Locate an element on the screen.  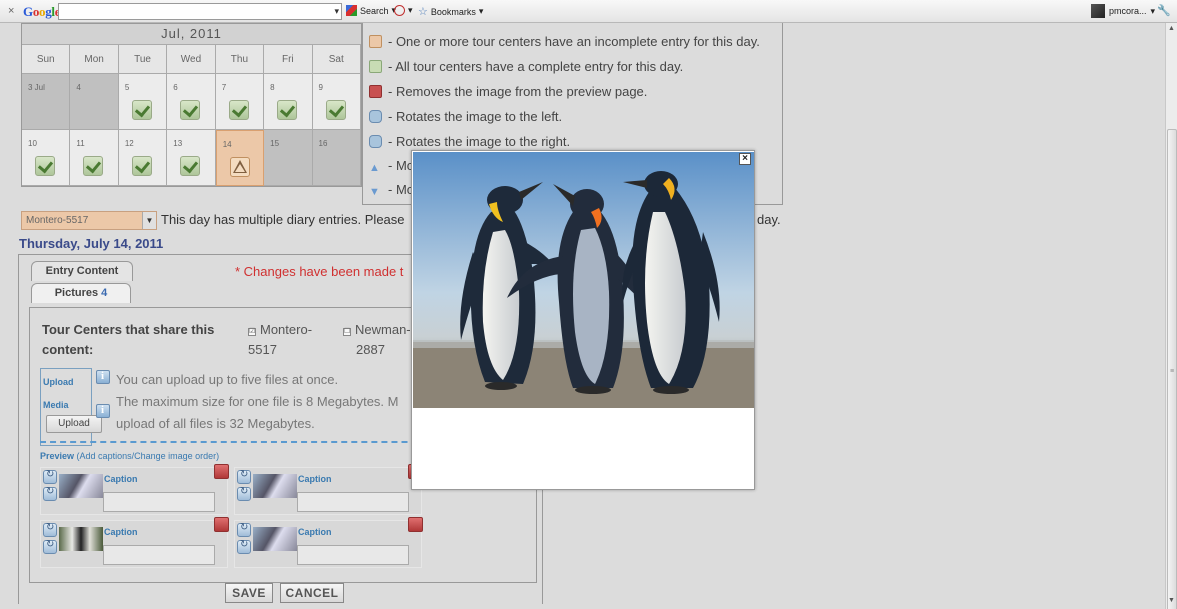
weekday-thu: Thu is located at coordinates (240, 59).